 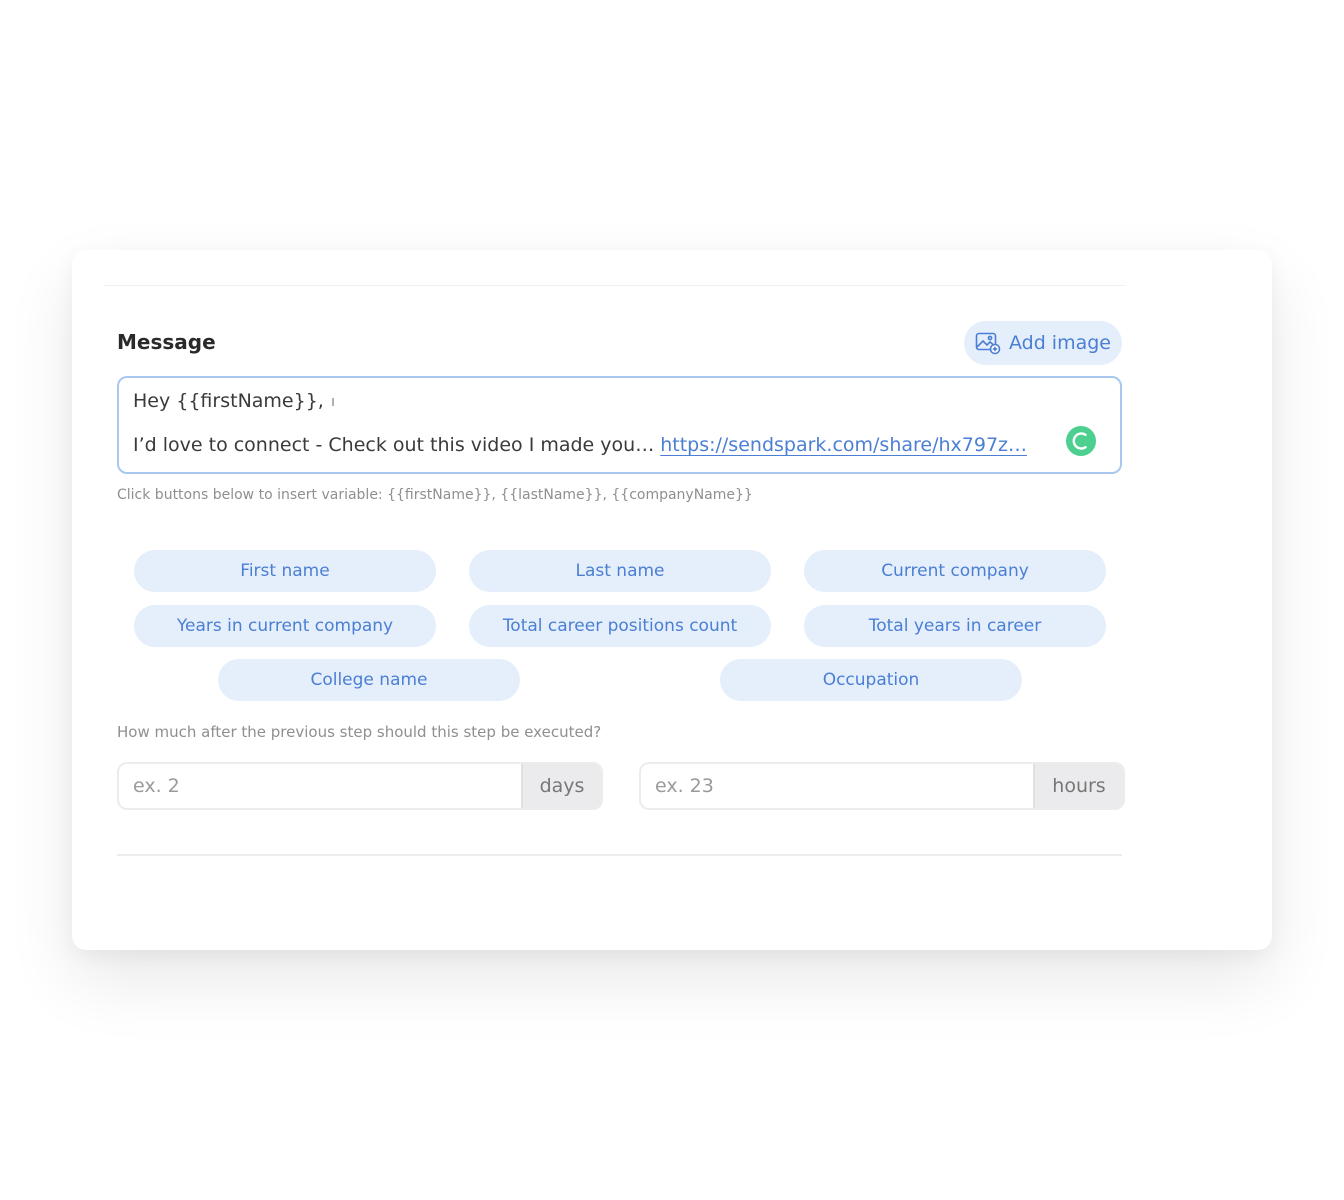 I want to click on variable-chip-current-company: Current company, so click(x=955, y=571).